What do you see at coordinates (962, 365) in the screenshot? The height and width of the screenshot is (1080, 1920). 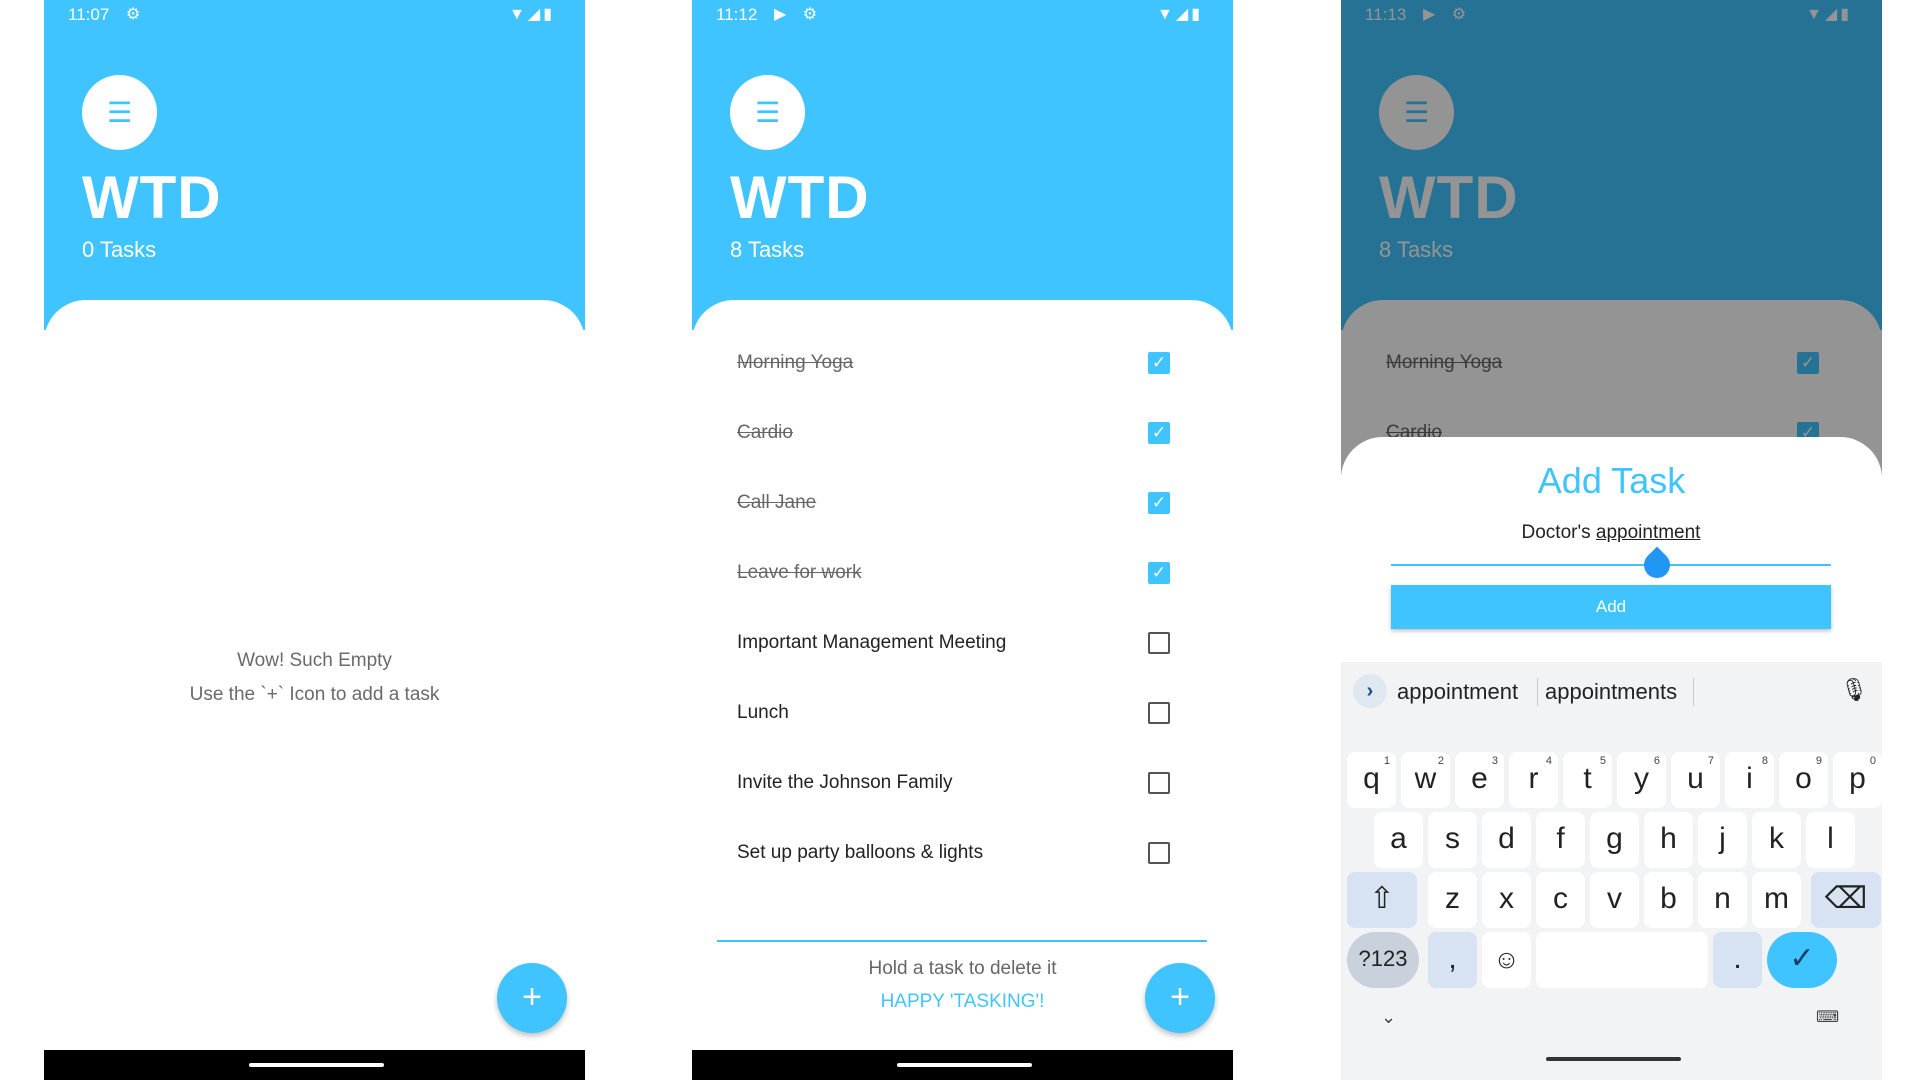 I see `task-row: Morning Yoga ✓` at bounding box center [962, 365].